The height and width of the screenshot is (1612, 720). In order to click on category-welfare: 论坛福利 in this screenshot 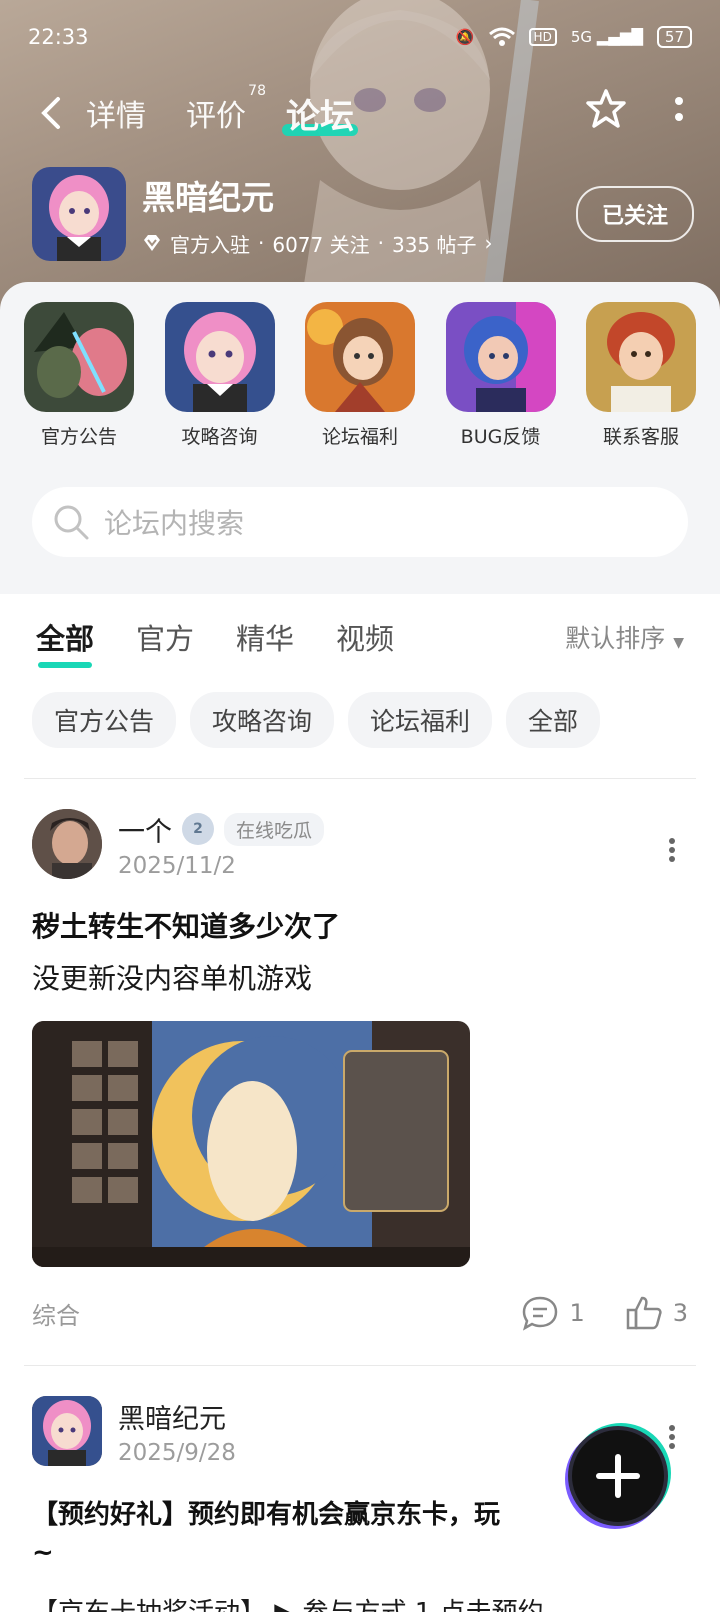, I will do `click(360, 375)`.